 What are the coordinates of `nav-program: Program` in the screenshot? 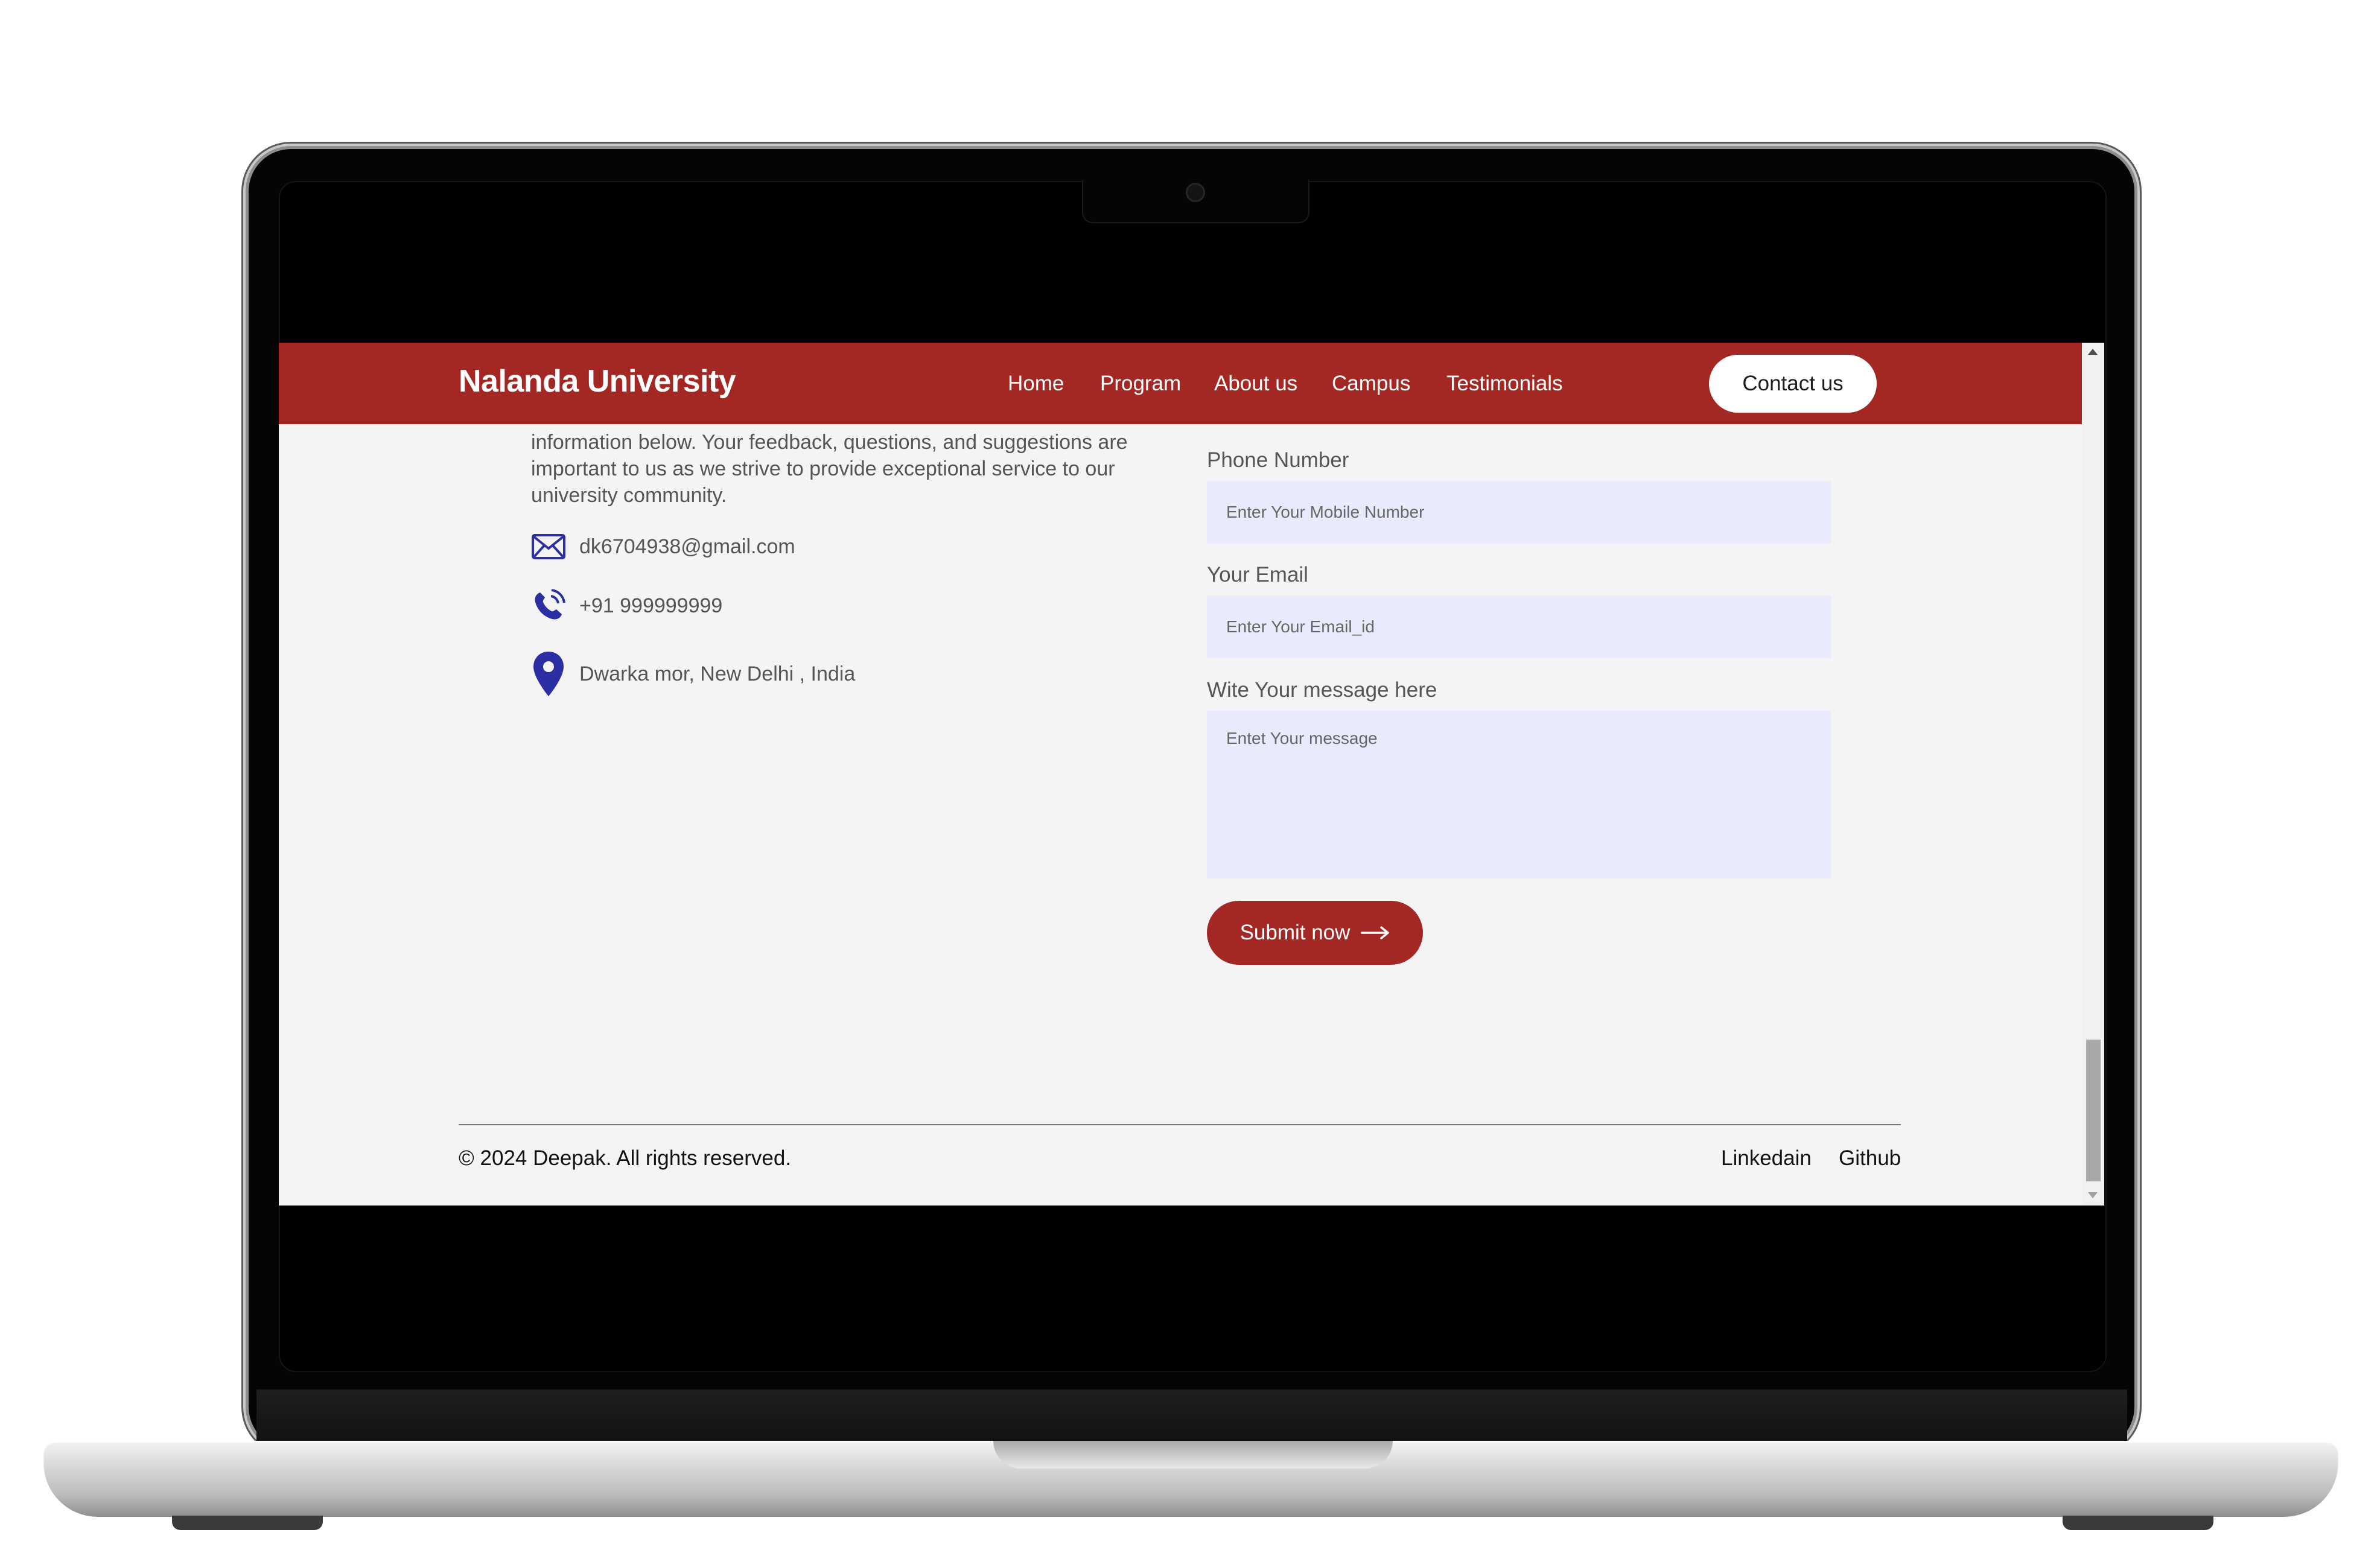 It's located at (1140, 384).